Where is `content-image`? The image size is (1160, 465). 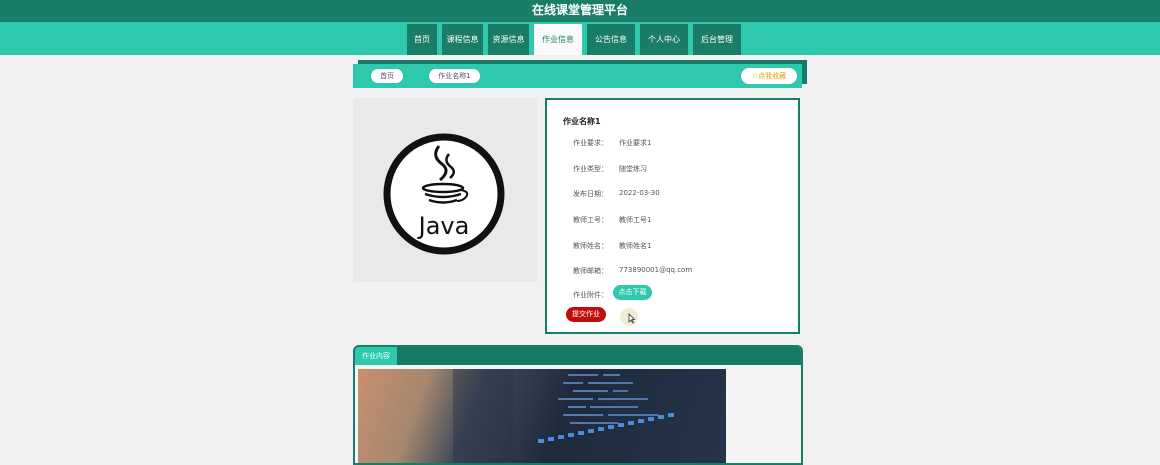 content-image is located at coordinates (542, 416).